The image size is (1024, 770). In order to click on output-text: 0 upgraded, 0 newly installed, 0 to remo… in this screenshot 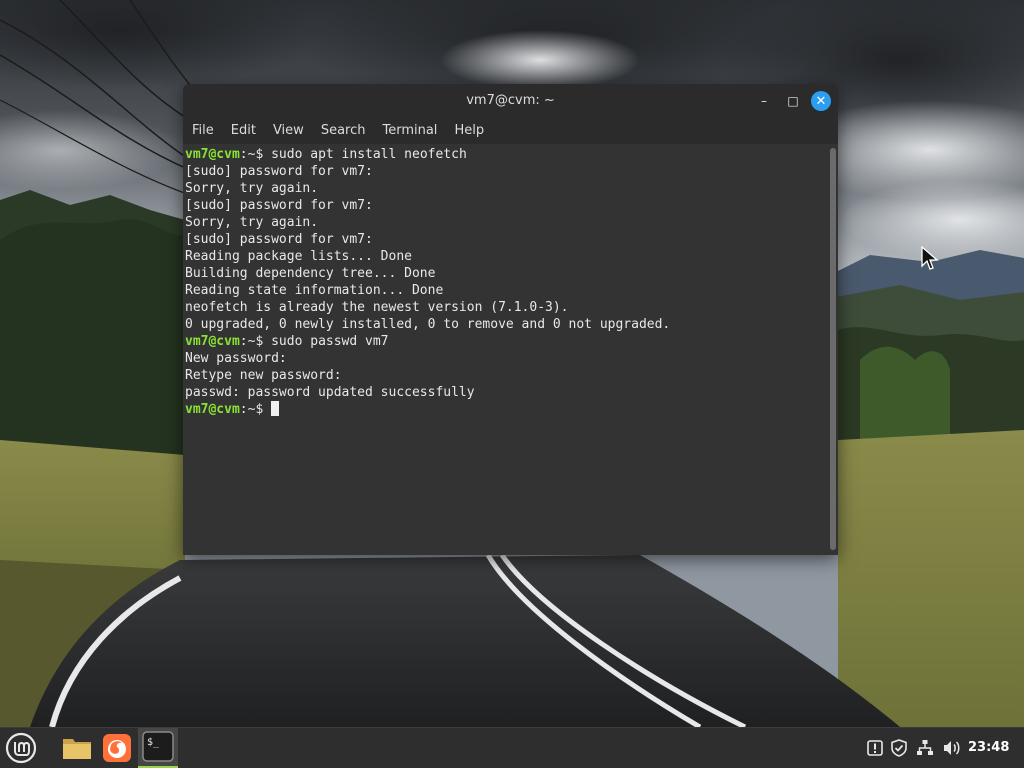, I will do `click(428, 324)`.